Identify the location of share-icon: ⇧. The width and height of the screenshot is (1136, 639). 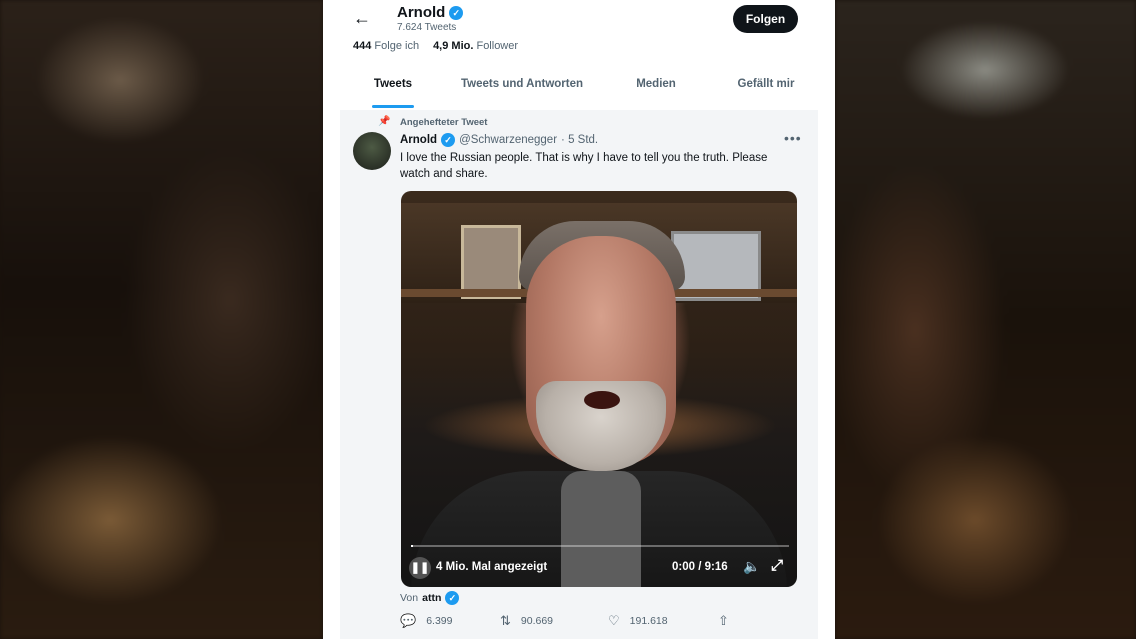
(723, 620).